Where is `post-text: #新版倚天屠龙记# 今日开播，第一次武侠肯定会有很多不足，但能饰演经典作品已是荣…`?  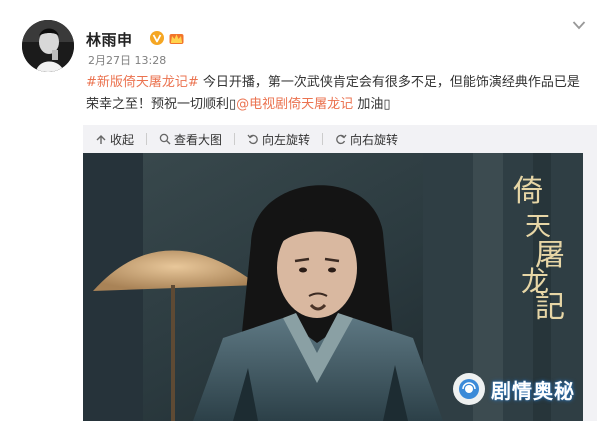 post-text: #新版倚天屠龙记# 今日开播，第一次武侠肯定会有很多不足，但能饰演经典作品已是荣… is located at coordinates (336, 94).